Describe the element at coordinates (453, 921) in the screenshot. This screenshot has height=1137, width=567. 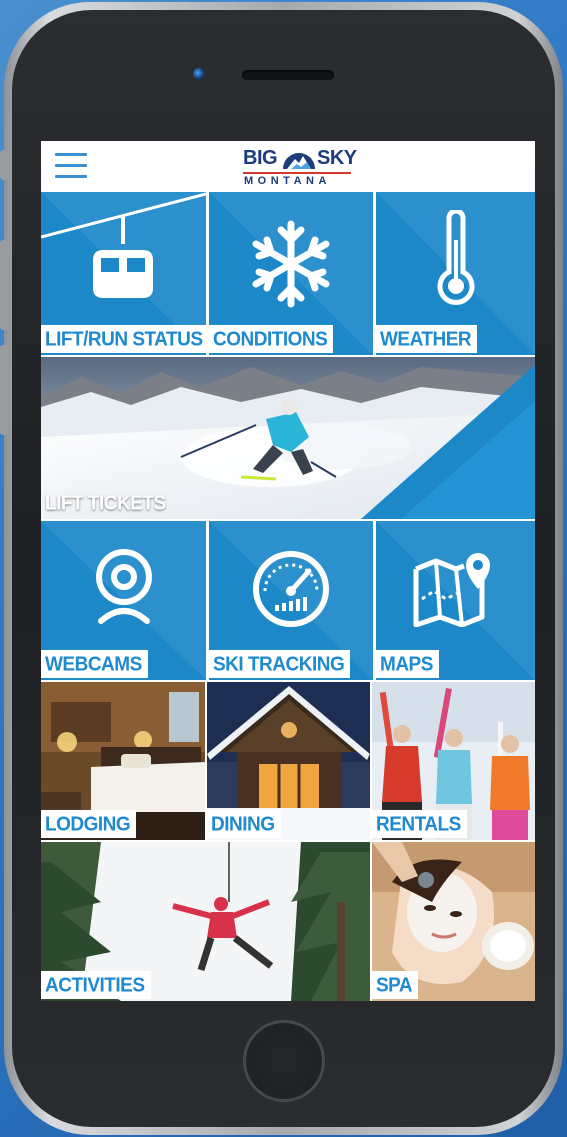
I see `tile-spa: SPA` at that location.